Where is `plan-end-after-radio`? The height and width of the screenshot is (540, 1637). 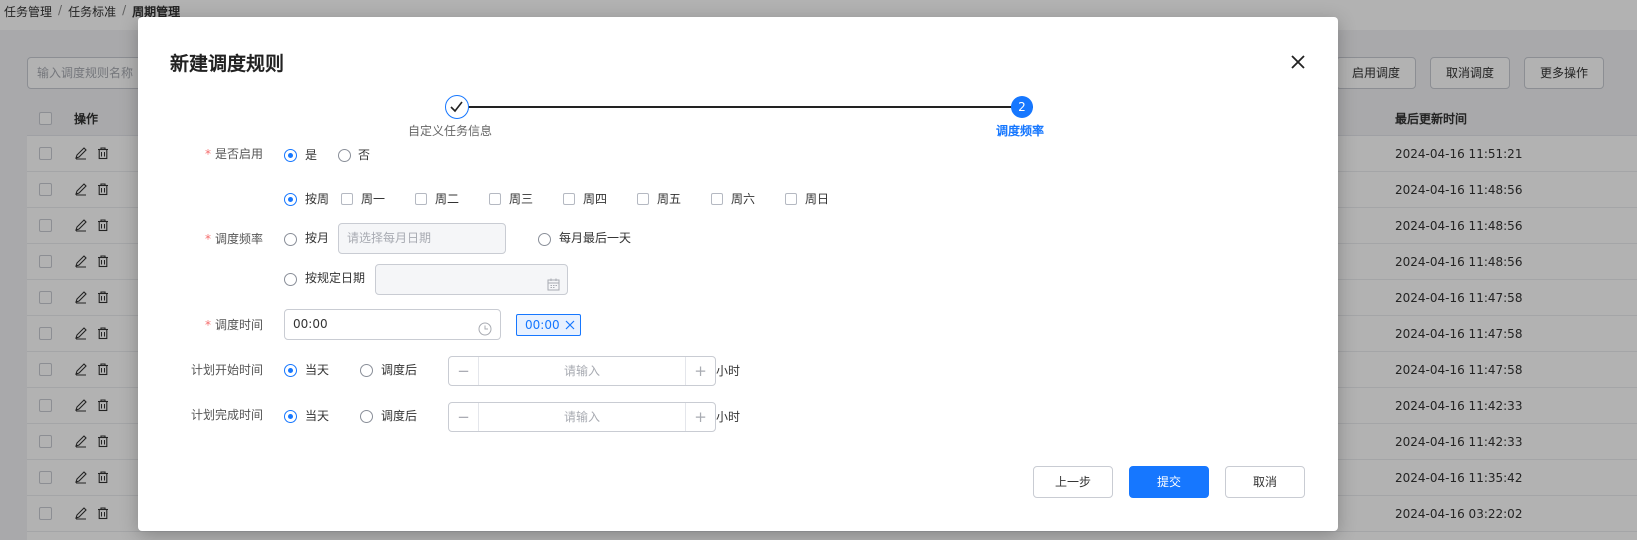
plan-end-after-radio is located at coordinates (366, 416).